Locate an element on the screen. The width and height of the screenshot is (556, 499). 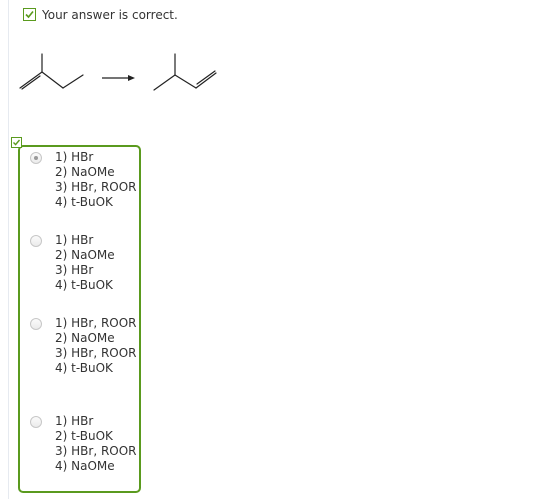
option-1-steps: 1) HBr 2) NaOMe 3) HBr, ROOR 4) t-BuOK is located at coordinates (96, 180).